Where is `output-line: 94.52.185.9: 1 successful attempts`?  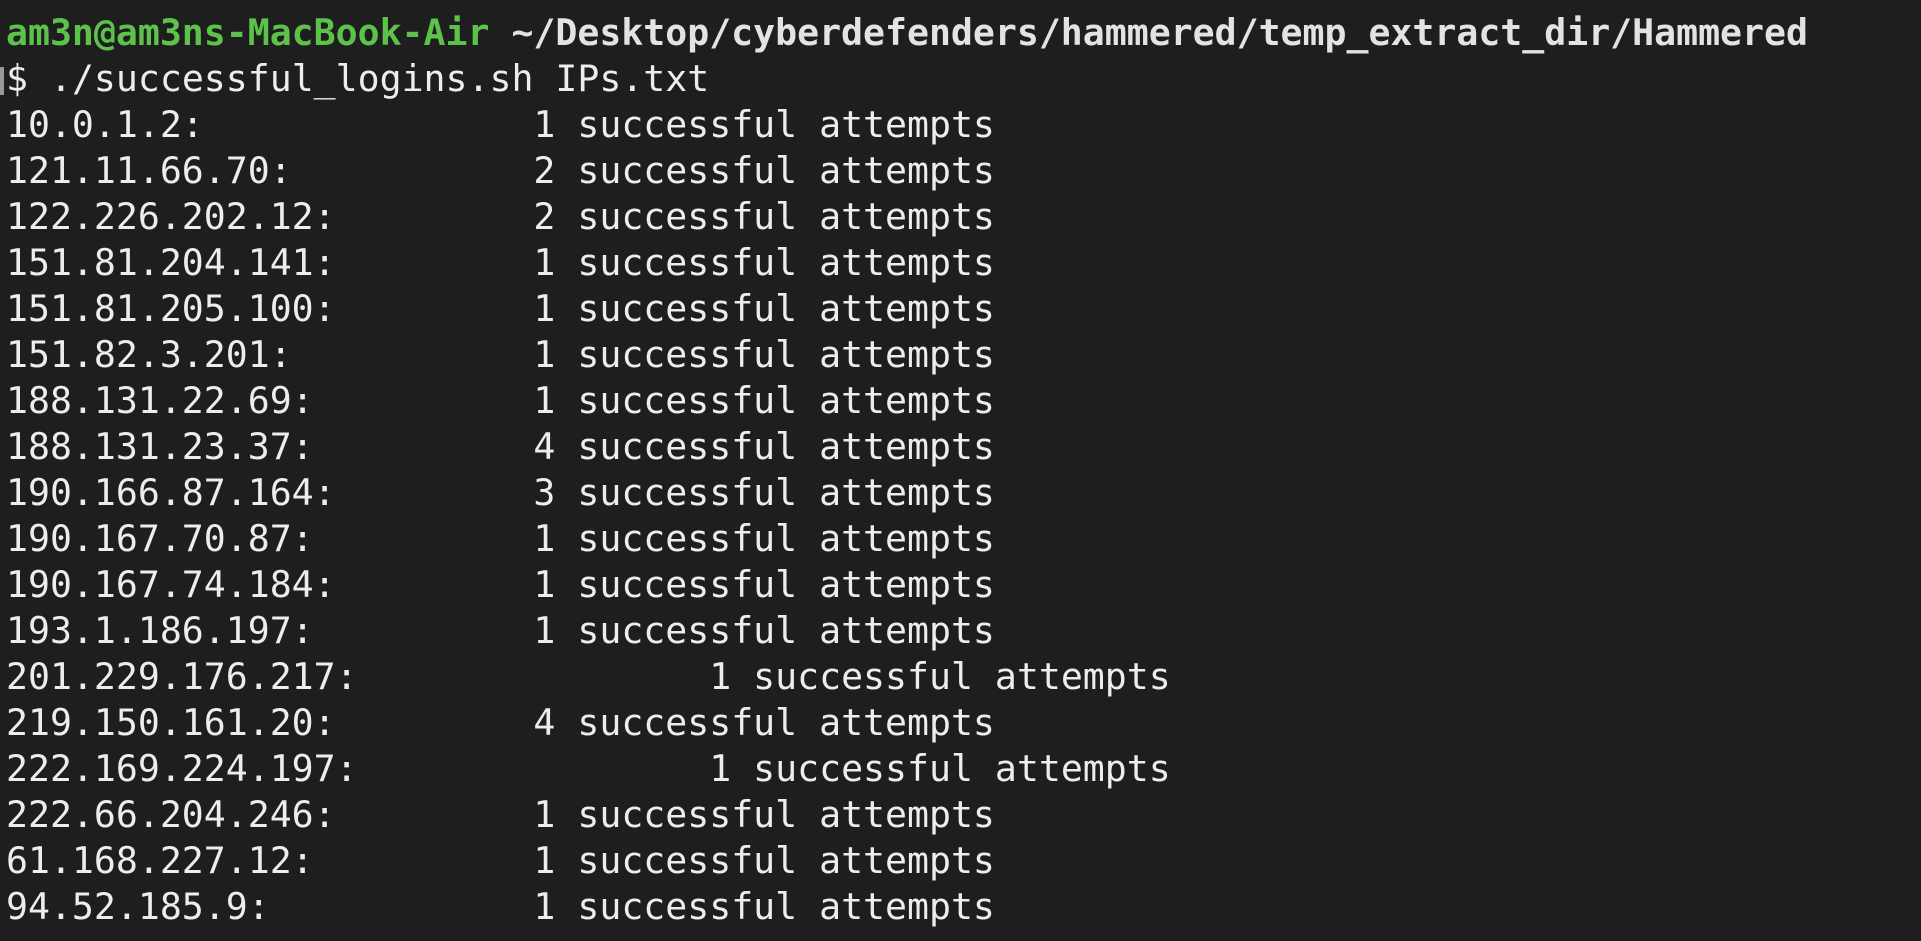 output-line: 94.52.185.9: 1 successful attempts is located at coordinates (963, 907).